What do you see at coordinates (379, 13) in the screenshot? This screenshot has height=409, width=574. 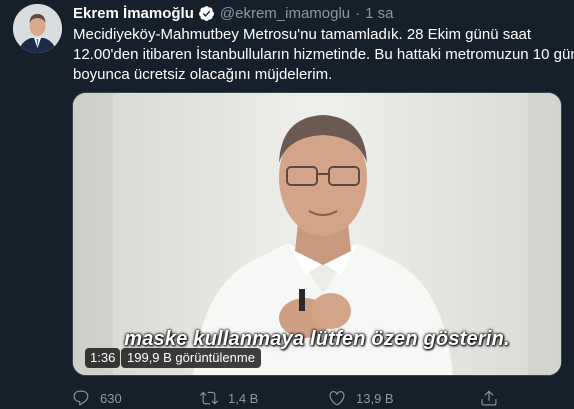 I see `timestamp: 1 sa` at bounding box center [379, 13].